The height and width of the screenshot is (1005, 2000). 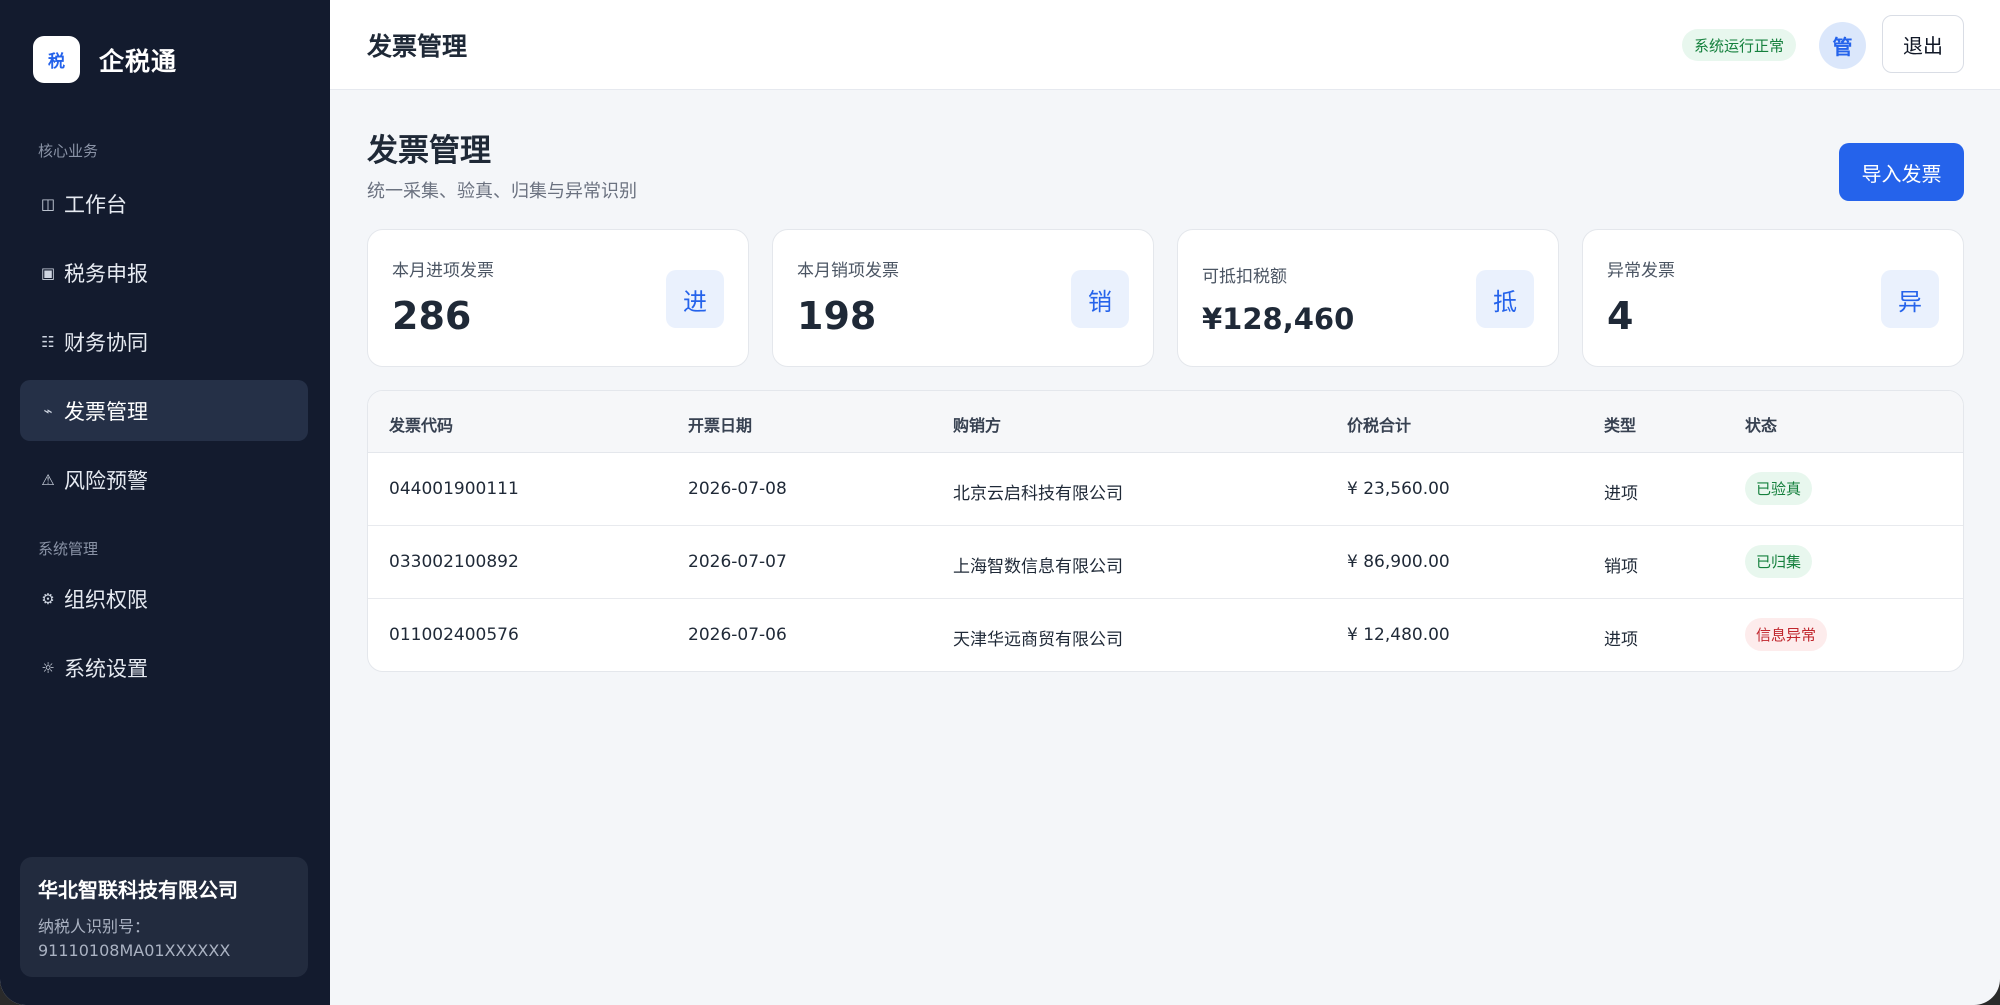 I want to click on invoice-amount: ¥ 12,480.00, so click(x=1398, y=635).